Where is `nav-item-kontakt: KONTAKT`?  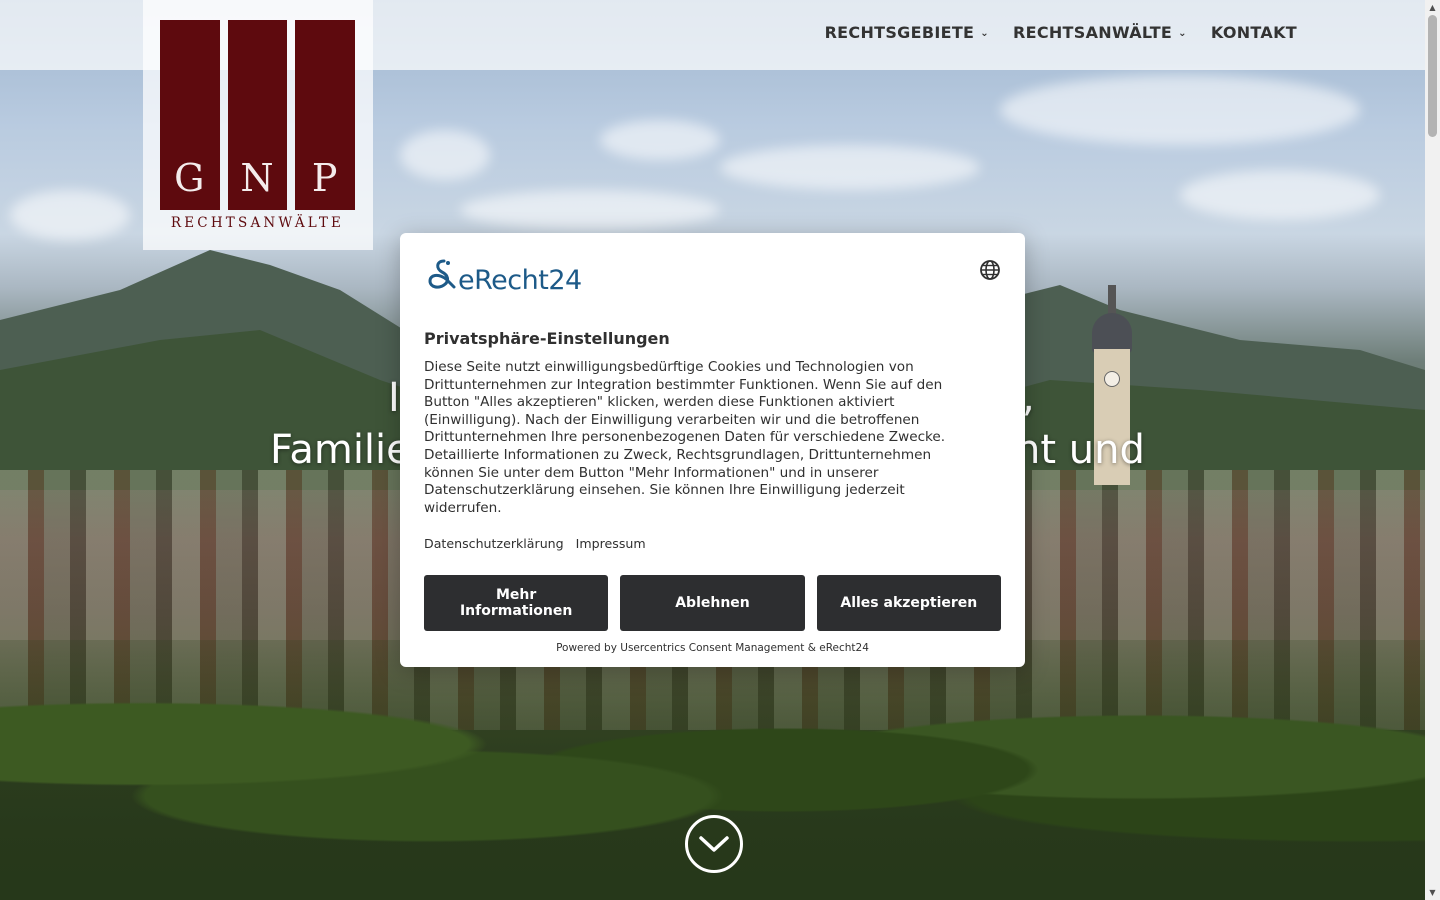 nav-item-kontakt: KONTAKT is located at coordinates (1254, 32).